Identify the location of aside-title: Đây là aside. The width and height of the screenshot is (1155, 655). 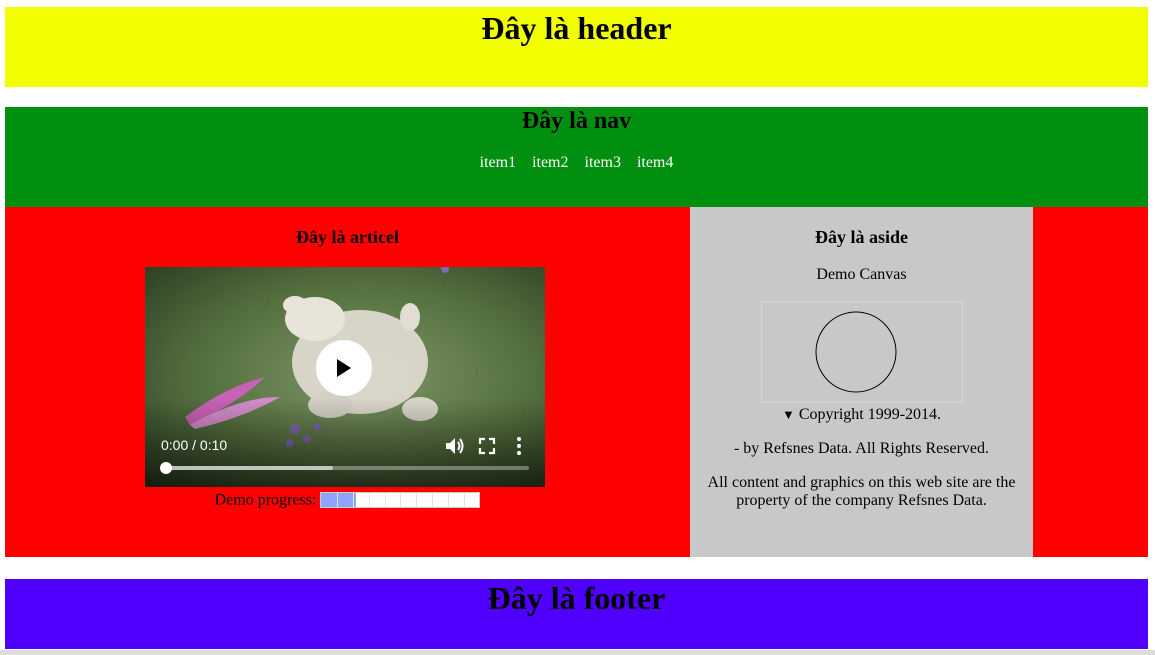
(861, 237).